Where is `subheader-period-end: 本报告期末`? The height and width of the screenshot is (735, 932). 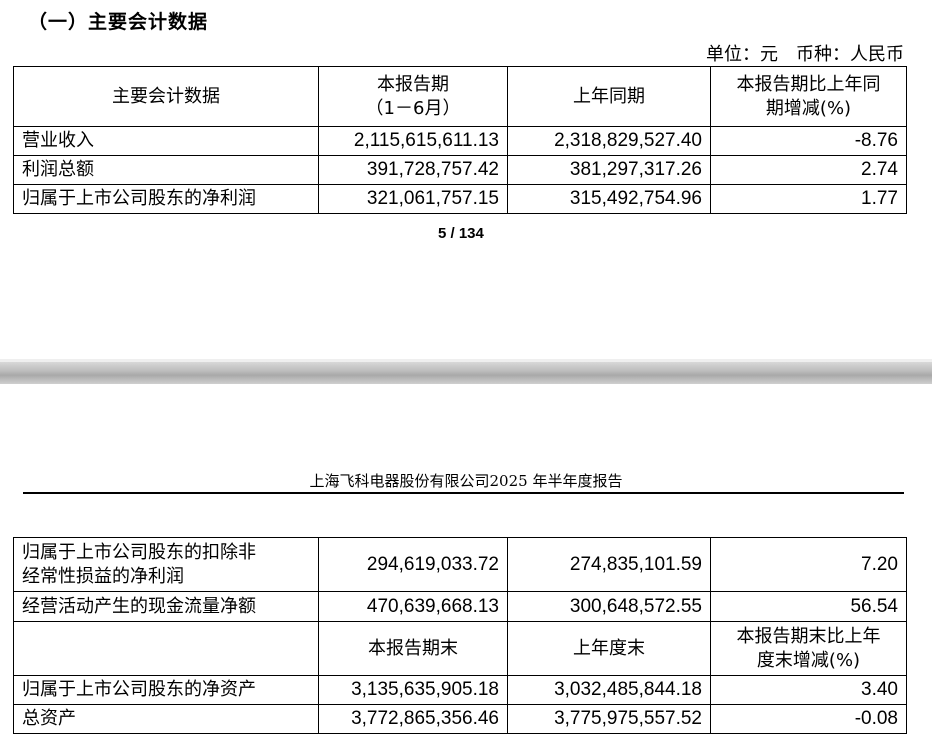 subheader-period-end: 本报告期末 is located at coordinates (413, 648).